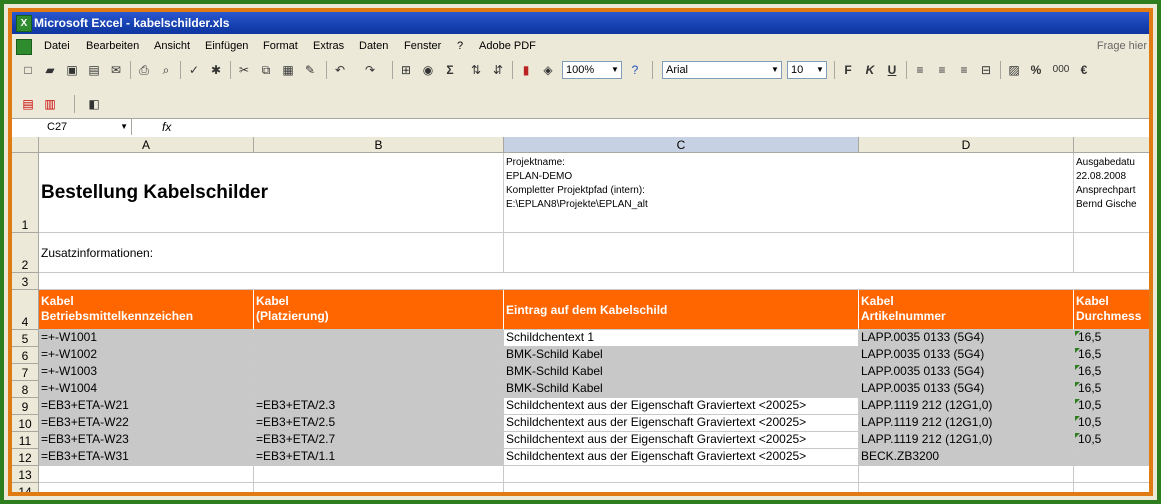 The width and height of the screenshot is (1161, 504). I want to click on name-box: C27 ▼, so click(72, 127).